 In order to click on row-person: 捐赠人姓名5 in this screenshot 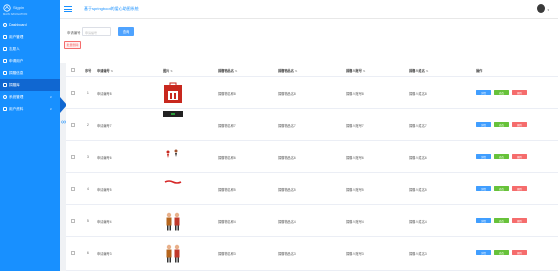, I will do `click(418, 190)`.